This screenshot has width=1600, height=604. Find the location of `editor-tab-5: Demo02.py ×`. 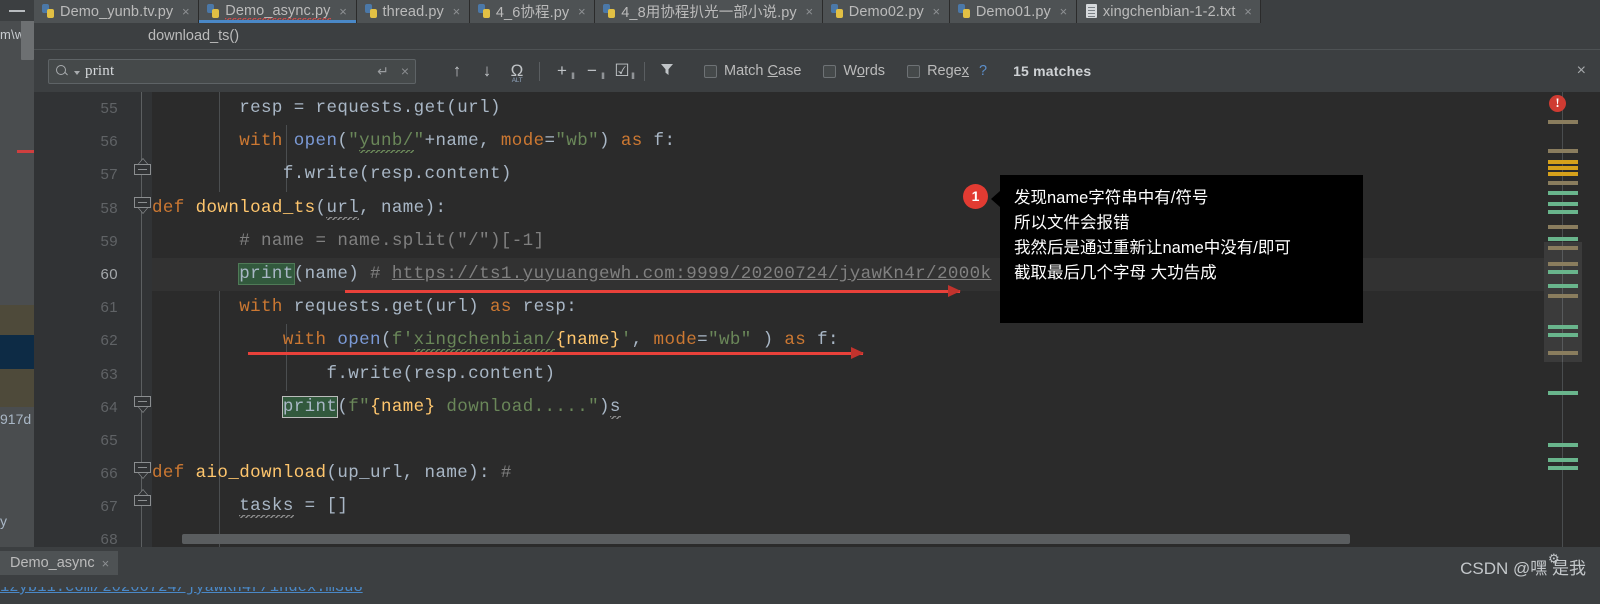

editor-tab-5: Demo02.py × is located at coordinates (886, 11).